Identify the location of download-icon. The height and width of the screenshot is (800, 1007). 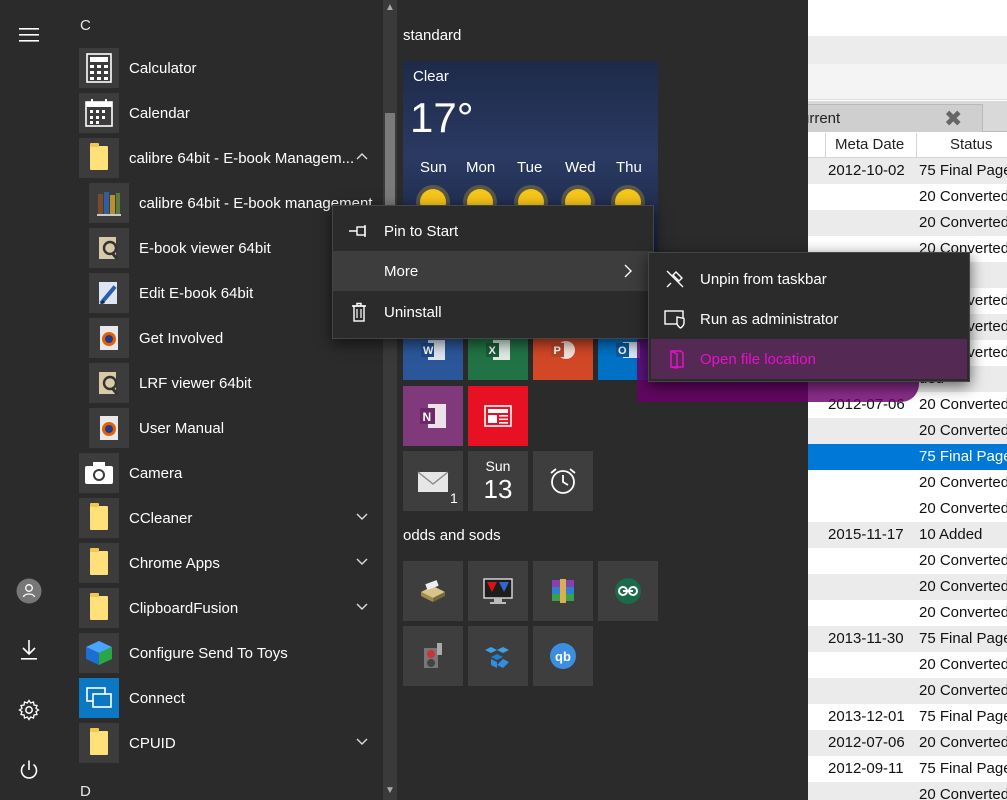
(29, 650).